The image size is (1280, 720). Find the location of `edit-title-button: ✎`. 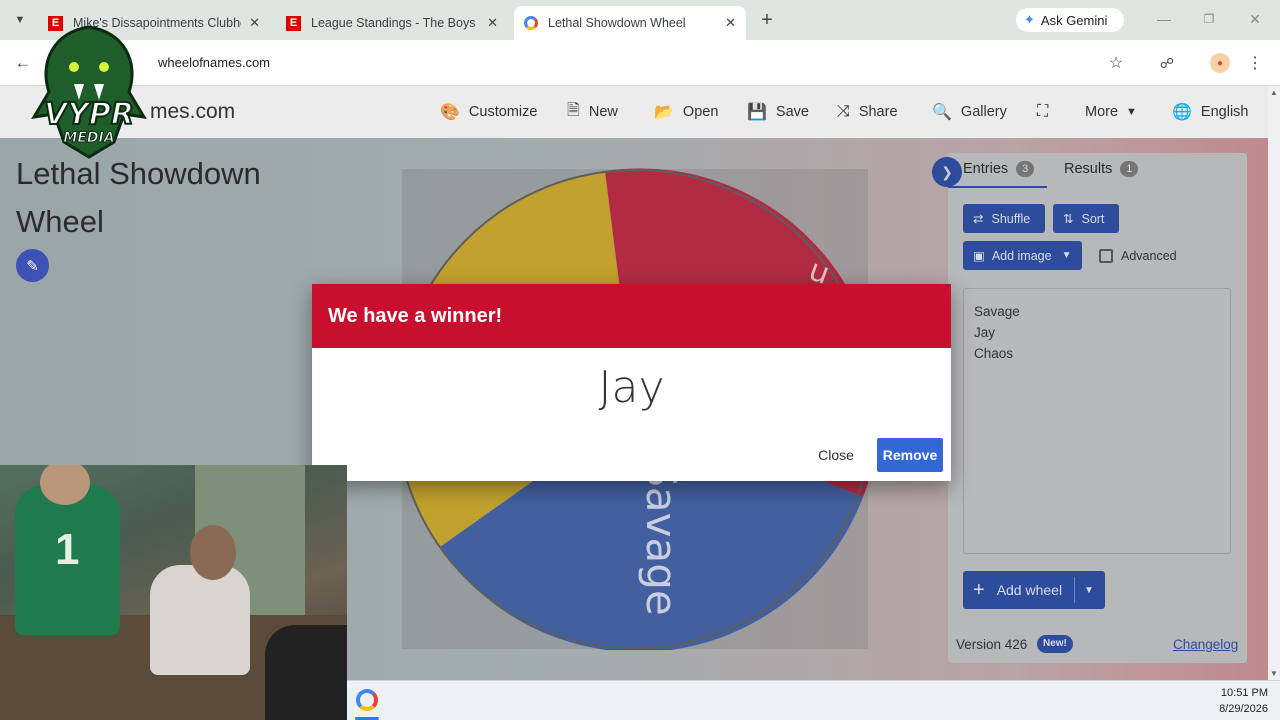

edit-title-button: ✎ is located at coordinates (32, 265).